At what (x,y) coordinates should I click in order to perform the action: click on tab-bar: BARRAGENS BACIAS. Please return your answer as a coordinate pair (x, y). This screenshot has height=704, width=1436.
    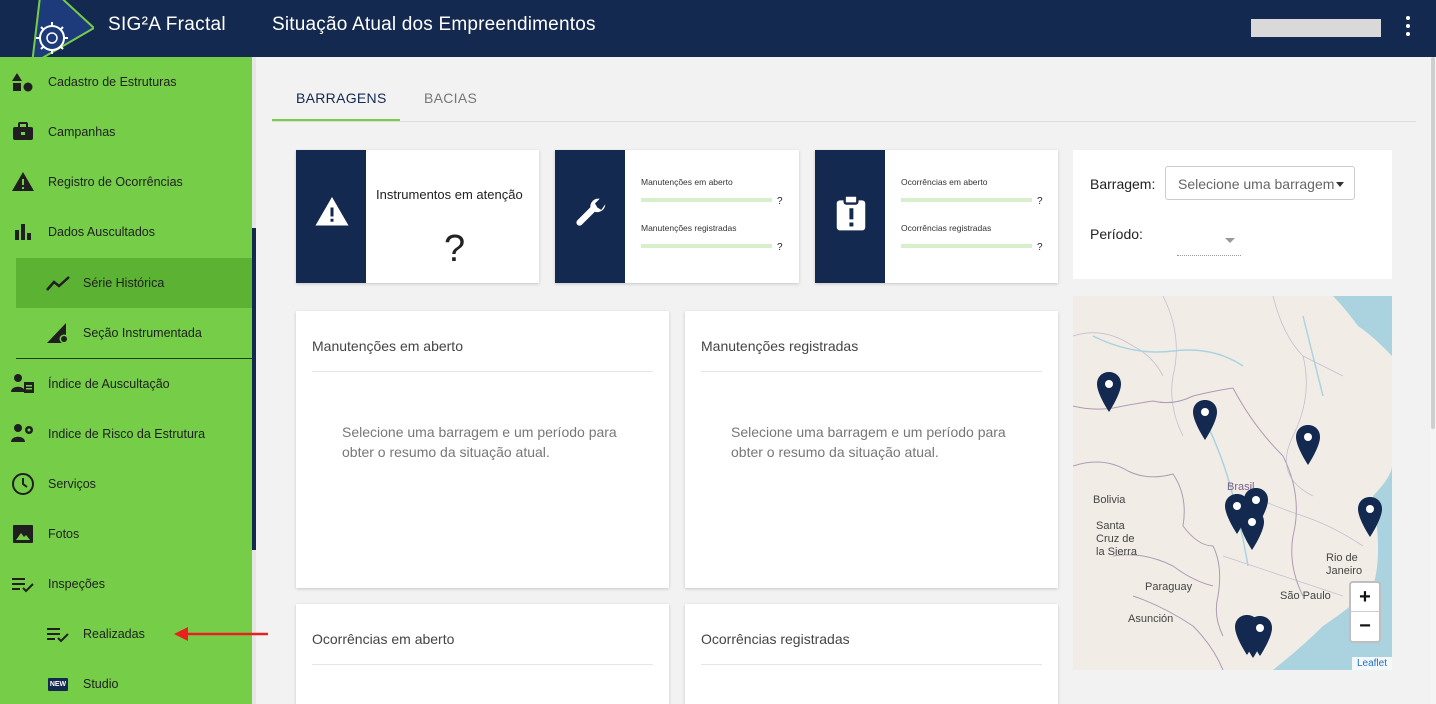
    Looking at the image, I should click on (844, 101).